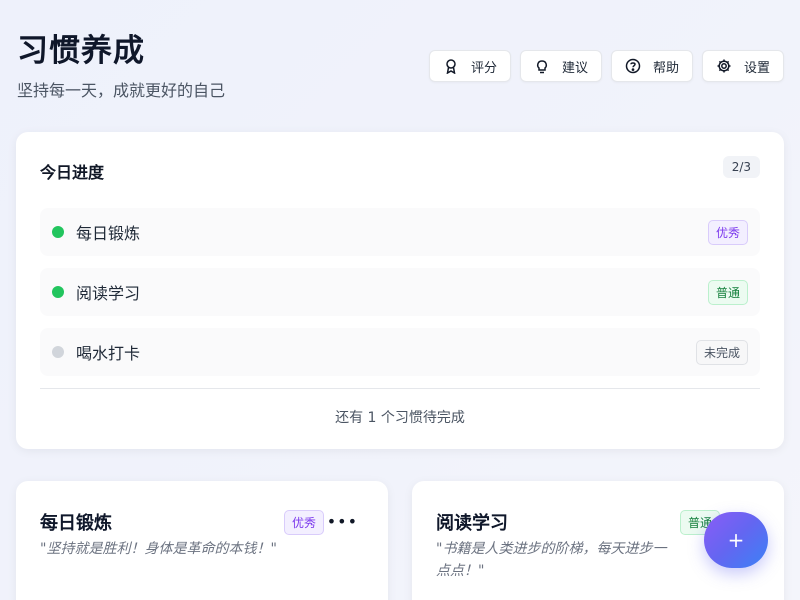 This screenshot has height=600, width=800. What do you see at coordinates (727, 292) in the screenshot?
I see `habit-grade-badge: 普通` at bounding box center [727, 292].